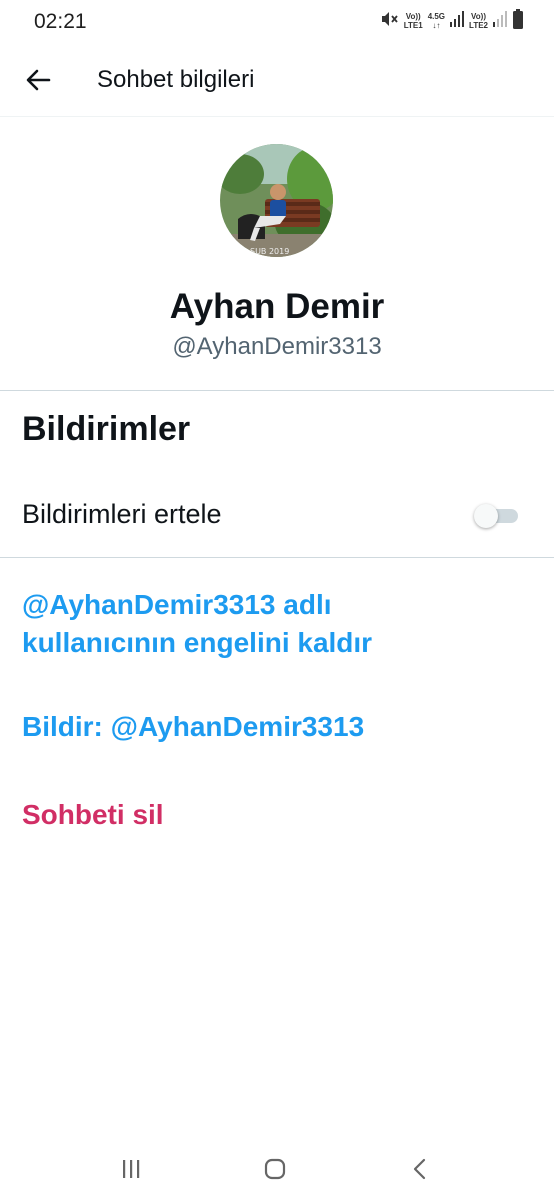 The image size is (554, 1200). Describe the element at coordinates (60, 21) in the screenshot. I see `status-time: 02:21` at that location.